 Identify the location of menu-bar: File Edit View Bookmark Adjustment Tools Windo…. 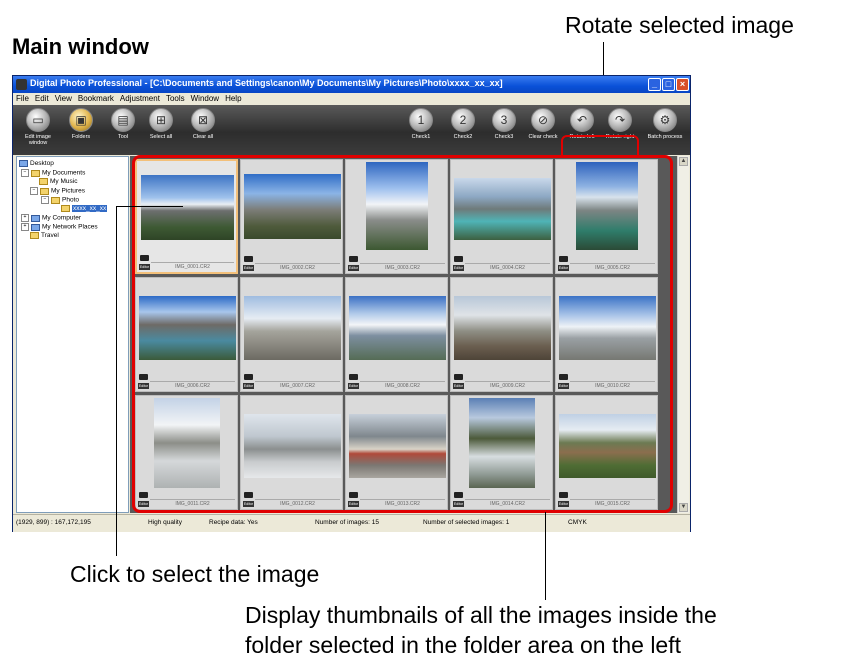
(351, 99).